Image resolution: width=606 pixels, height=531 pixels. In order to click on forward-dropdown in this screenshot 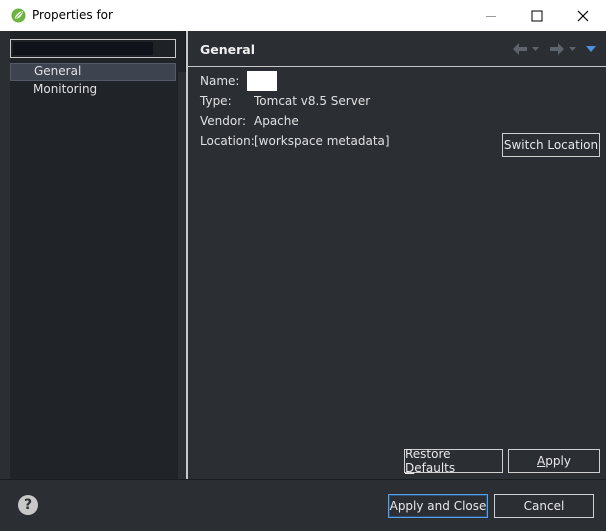, I will do `click(572, 49)`.